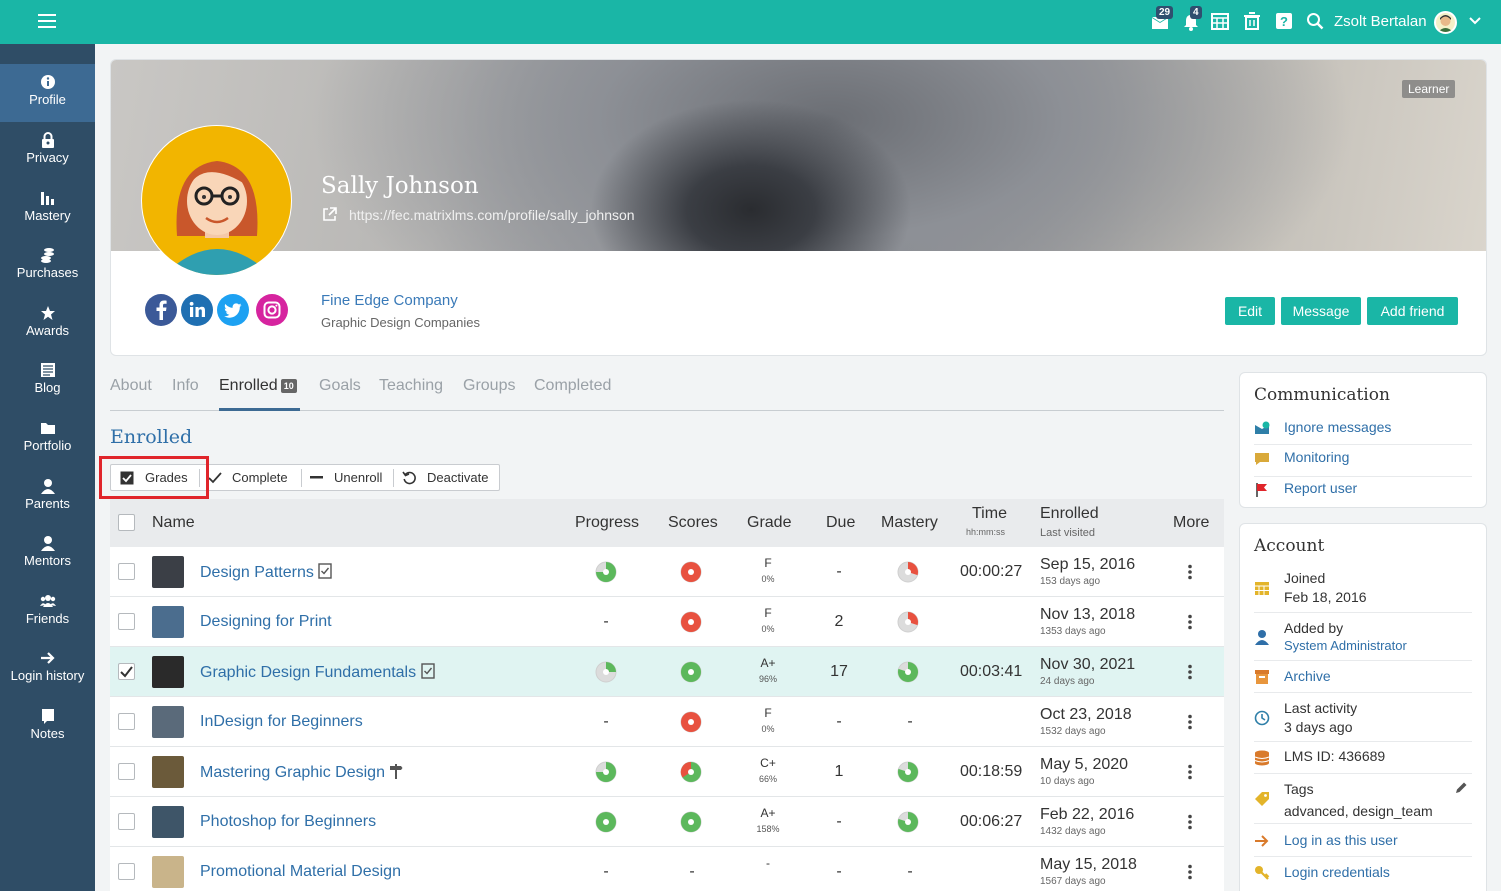  Describe the element at coordinates (572, 386) in the screenshot. I see `tab-completed: Completed` at that location.